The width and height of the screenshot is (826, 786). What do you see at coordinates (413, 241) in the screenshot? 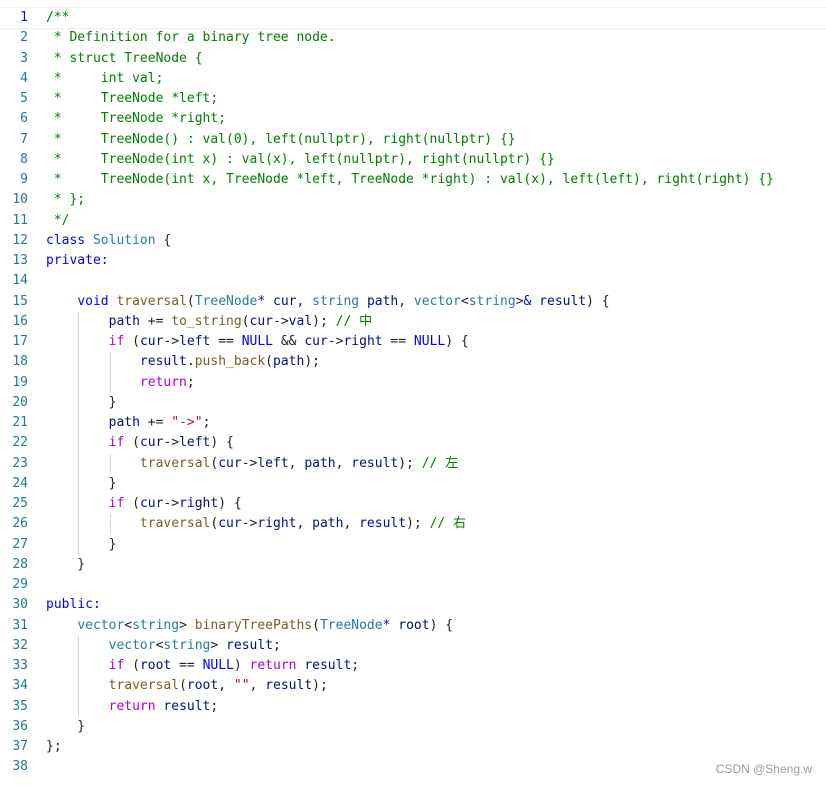
I see `code-line: 12 class Solution {` at bounding box center [413, 241].